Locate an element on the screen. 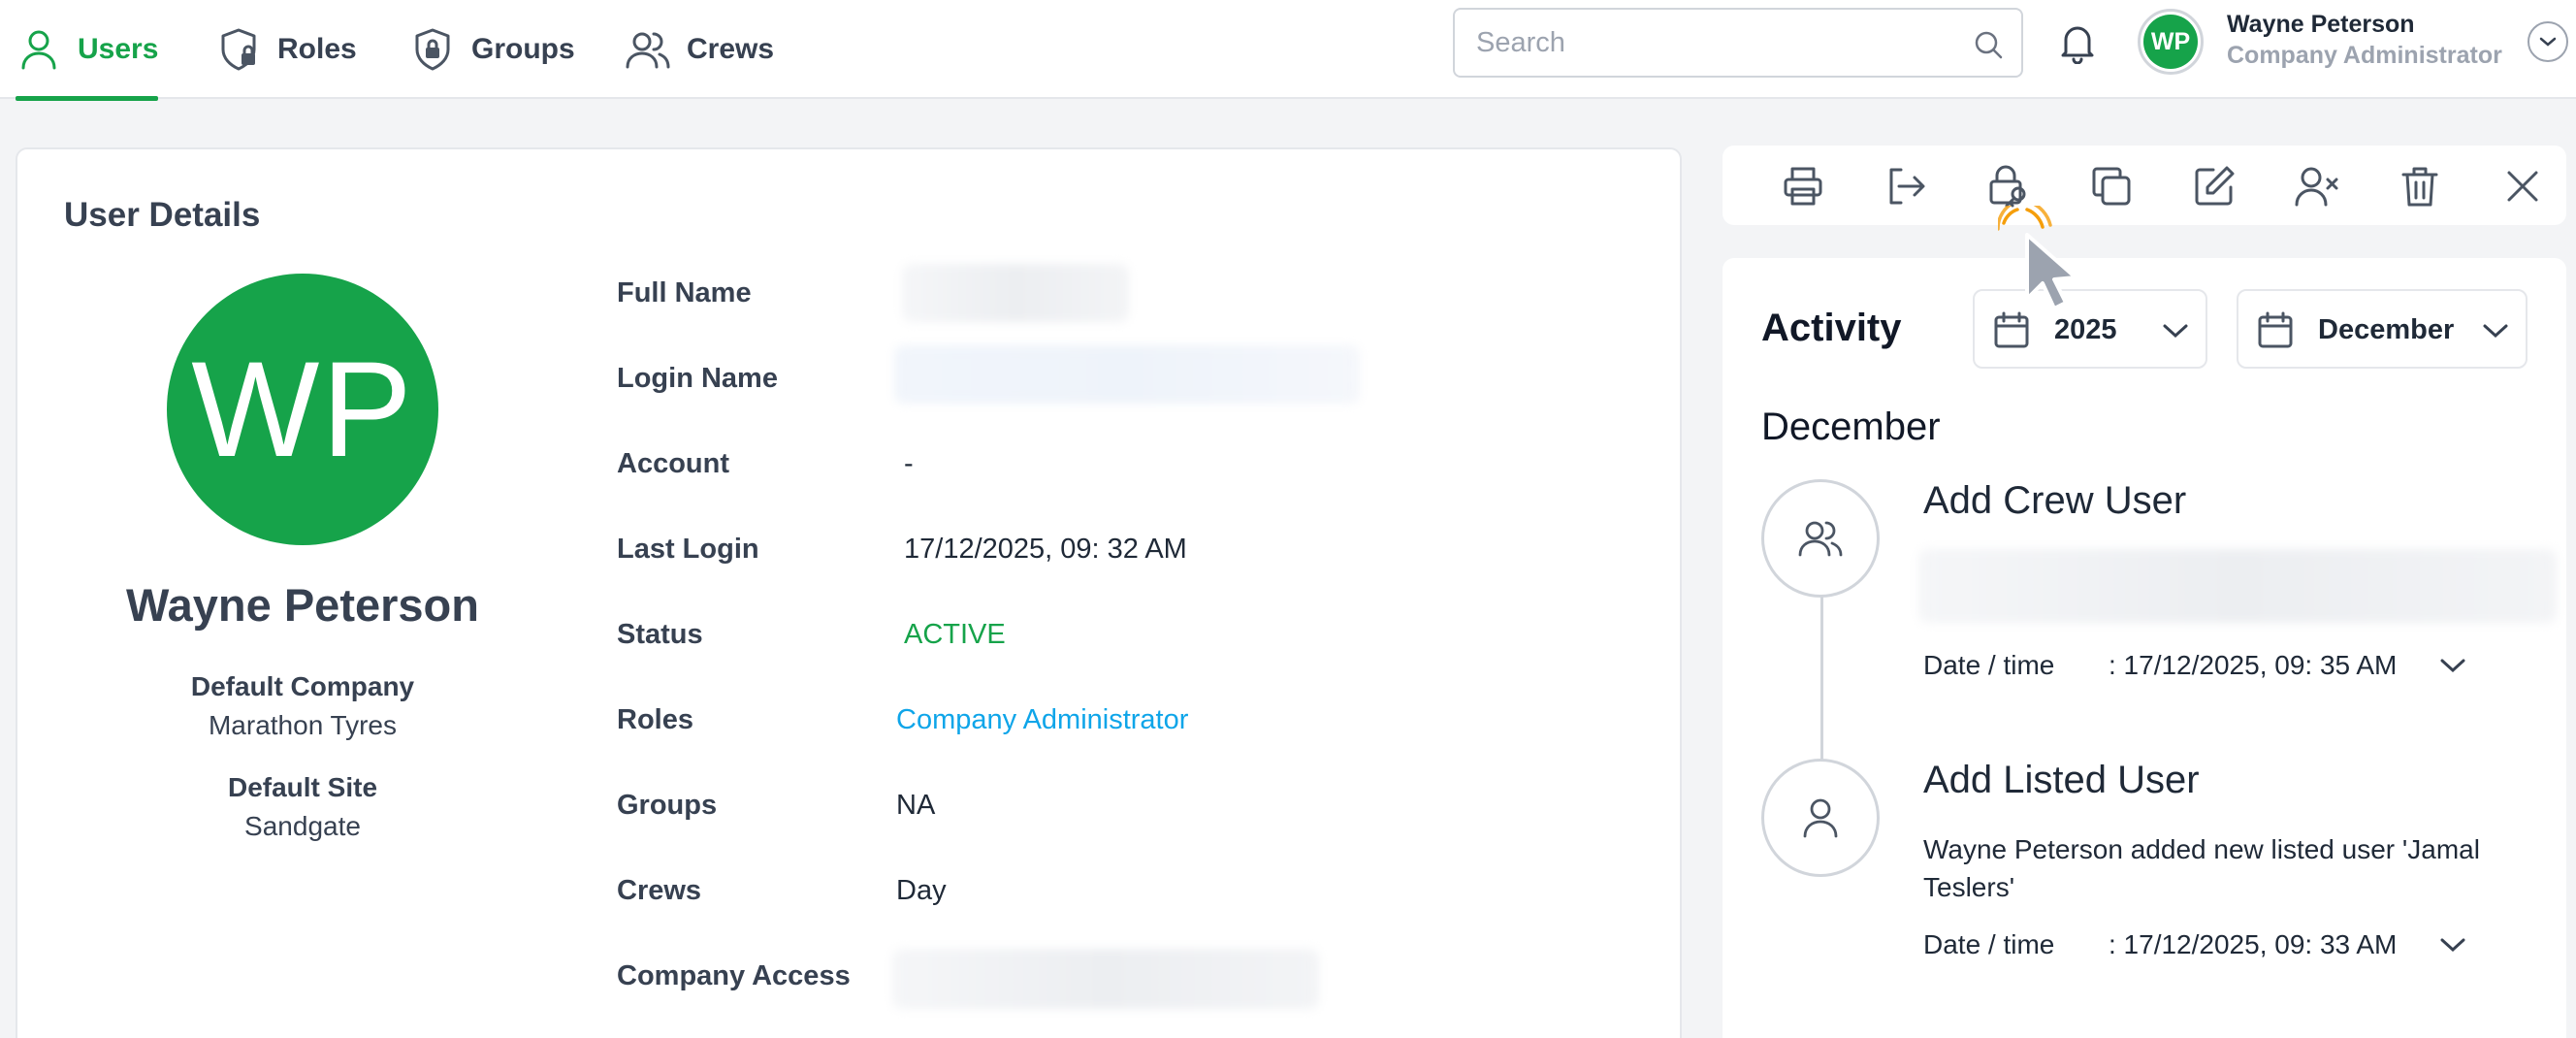 Image resolution: width=2576 pixels, height=1038 pixels. tab-groups-label: Groups is located at coordinates (523, 49).